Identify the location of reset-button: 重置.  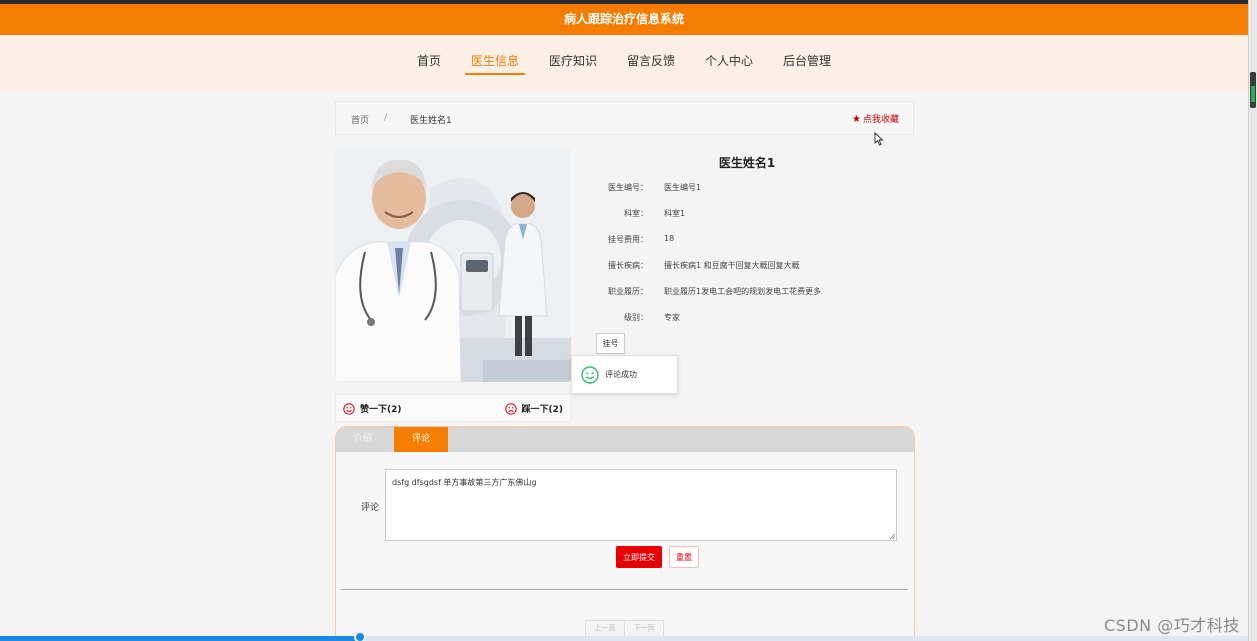
(684, 557).